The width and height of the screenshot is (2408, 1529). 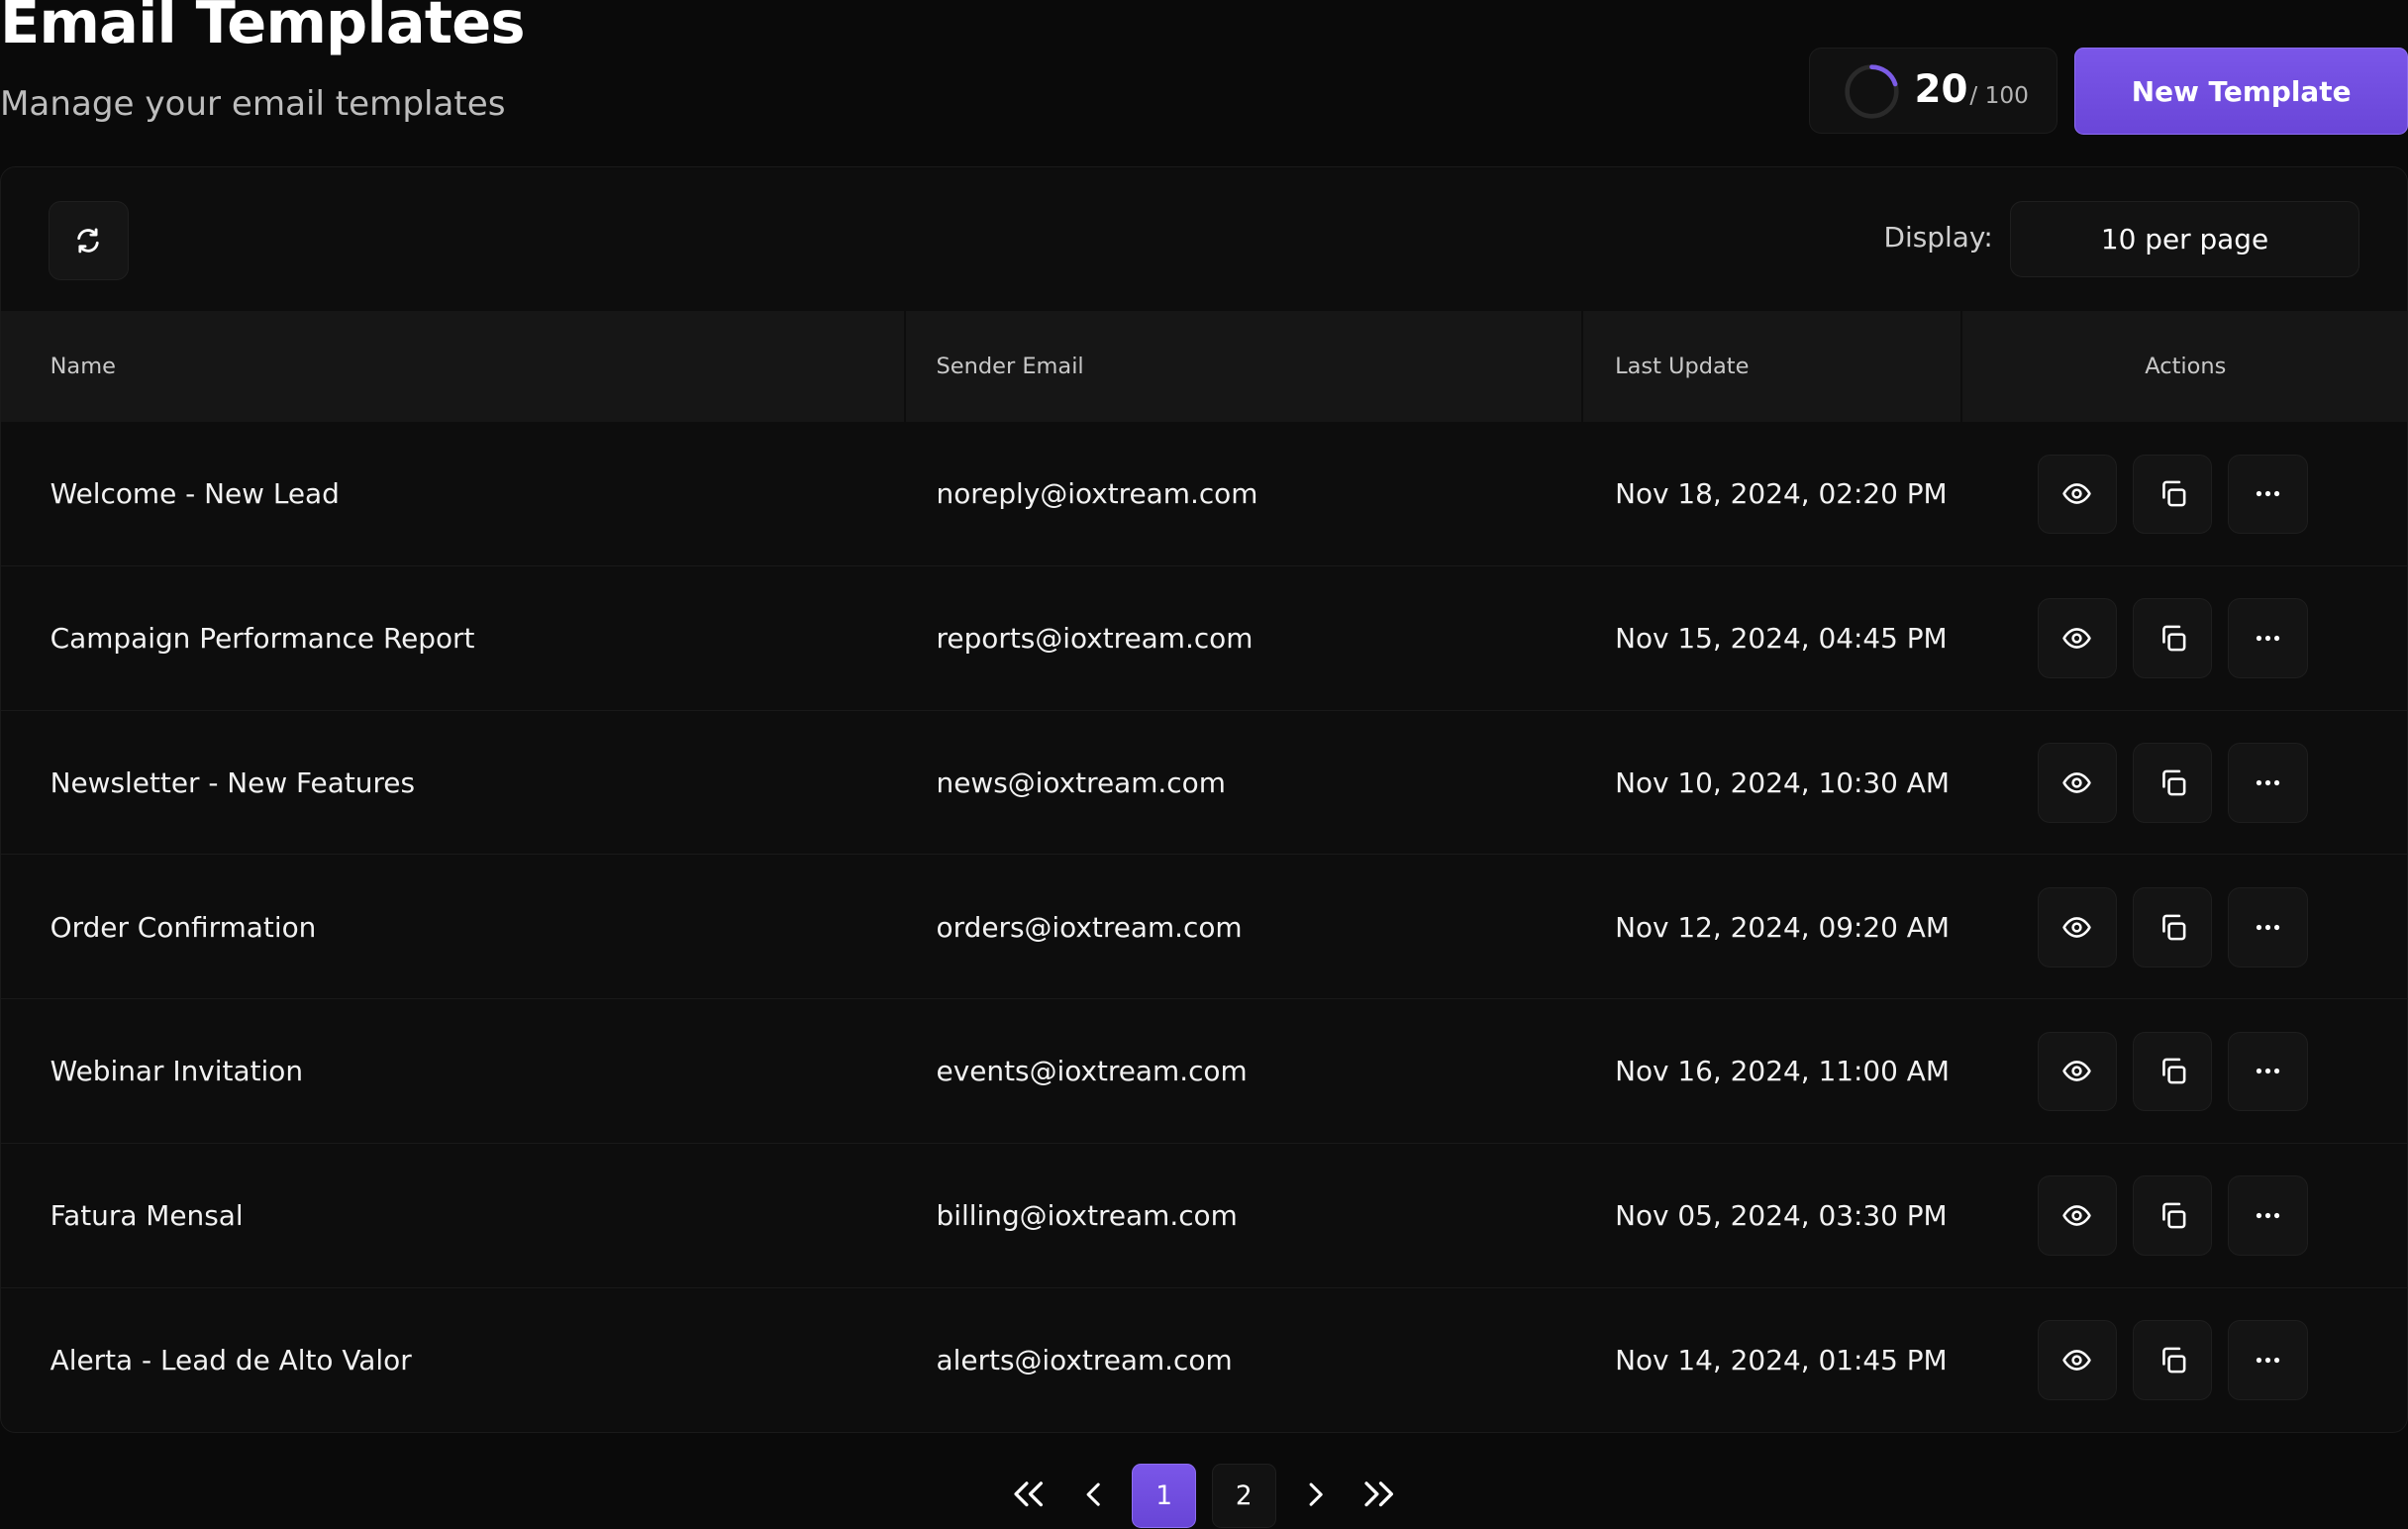 I want to click on template-name: Fatura Mensal, so click(x=147, y=1216).